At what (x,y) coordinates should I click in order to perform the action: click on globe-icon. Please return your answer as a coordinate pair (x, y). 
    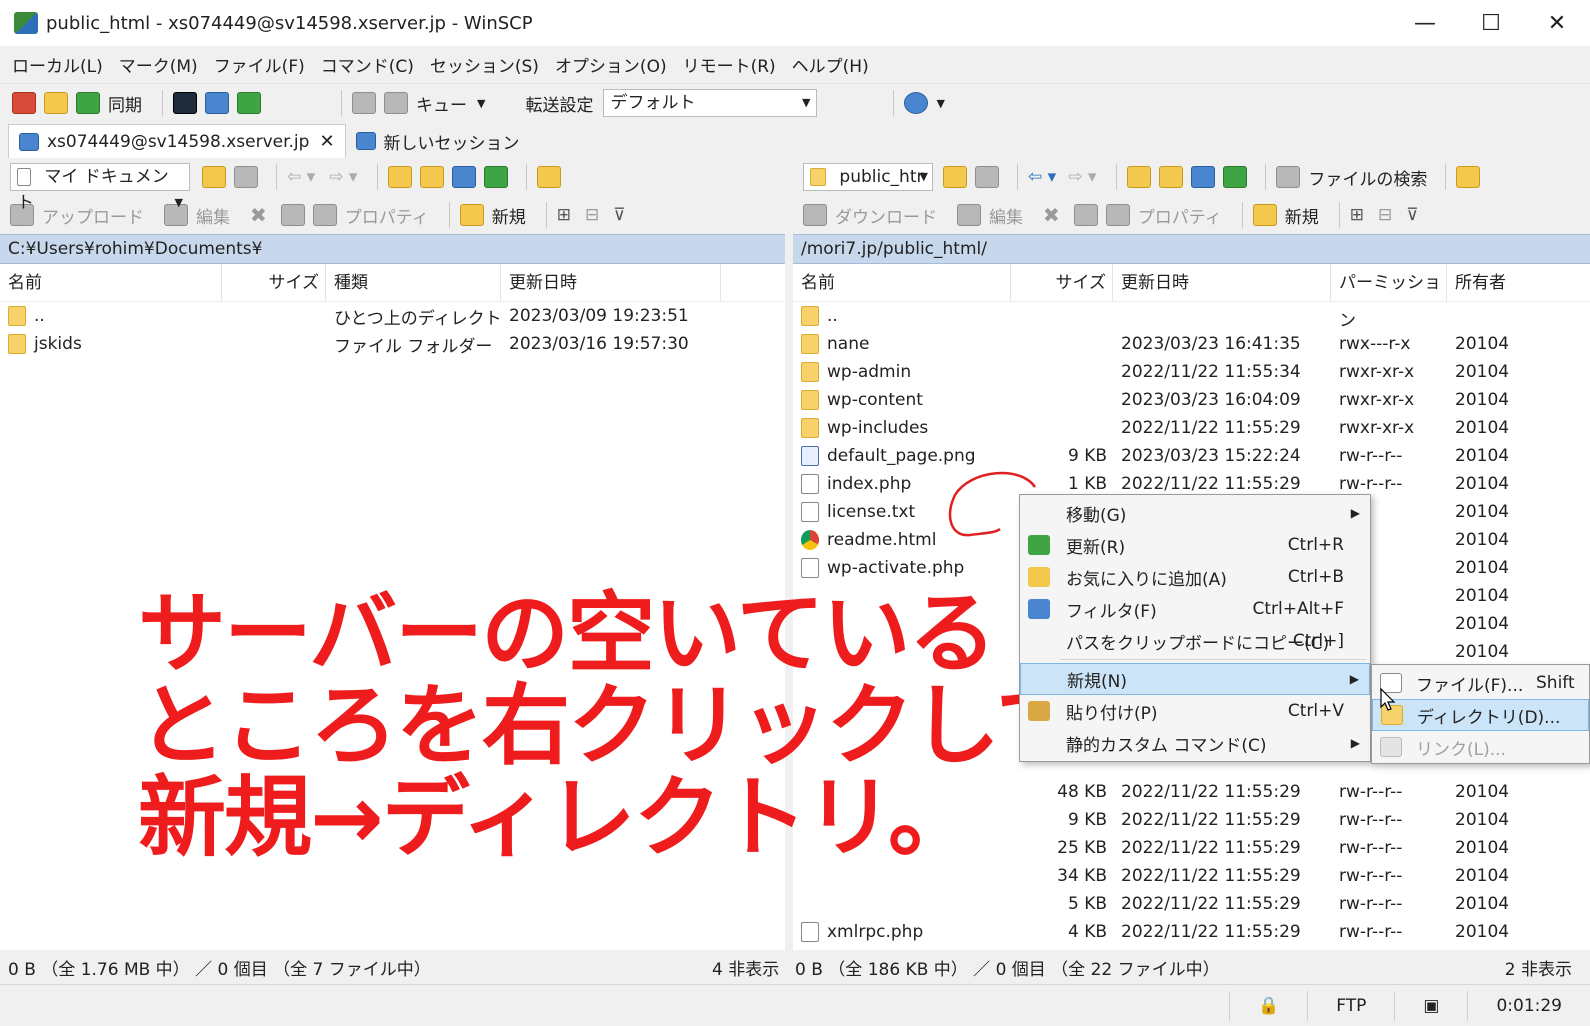
    Looking at the image, I should click on (916, 103).